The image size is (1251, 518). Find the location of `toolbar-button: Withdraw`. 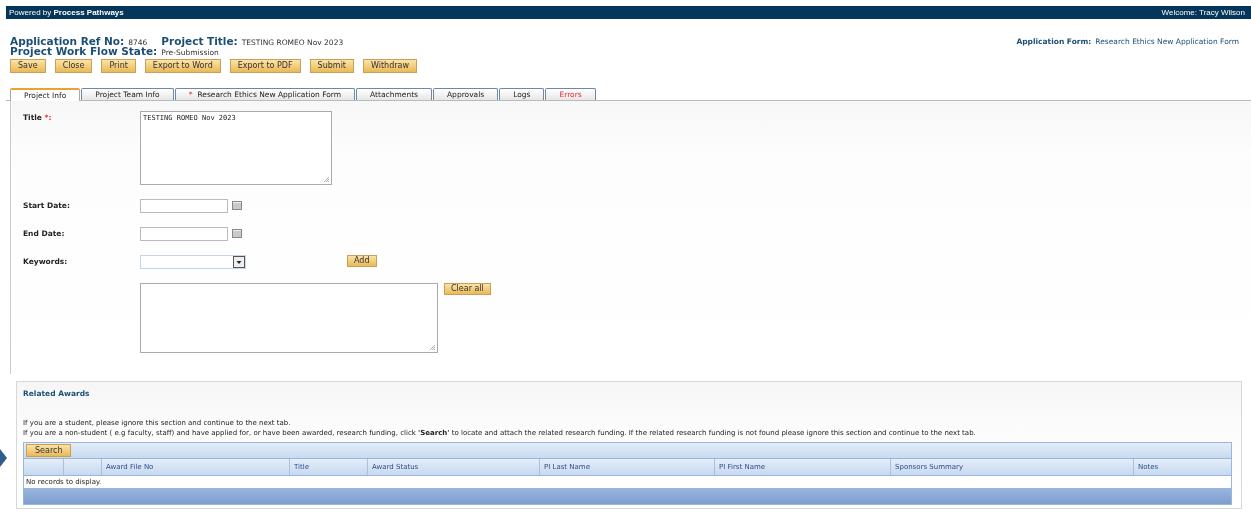

toolbar-button: Withdraw is located at coordinates (390, 66).